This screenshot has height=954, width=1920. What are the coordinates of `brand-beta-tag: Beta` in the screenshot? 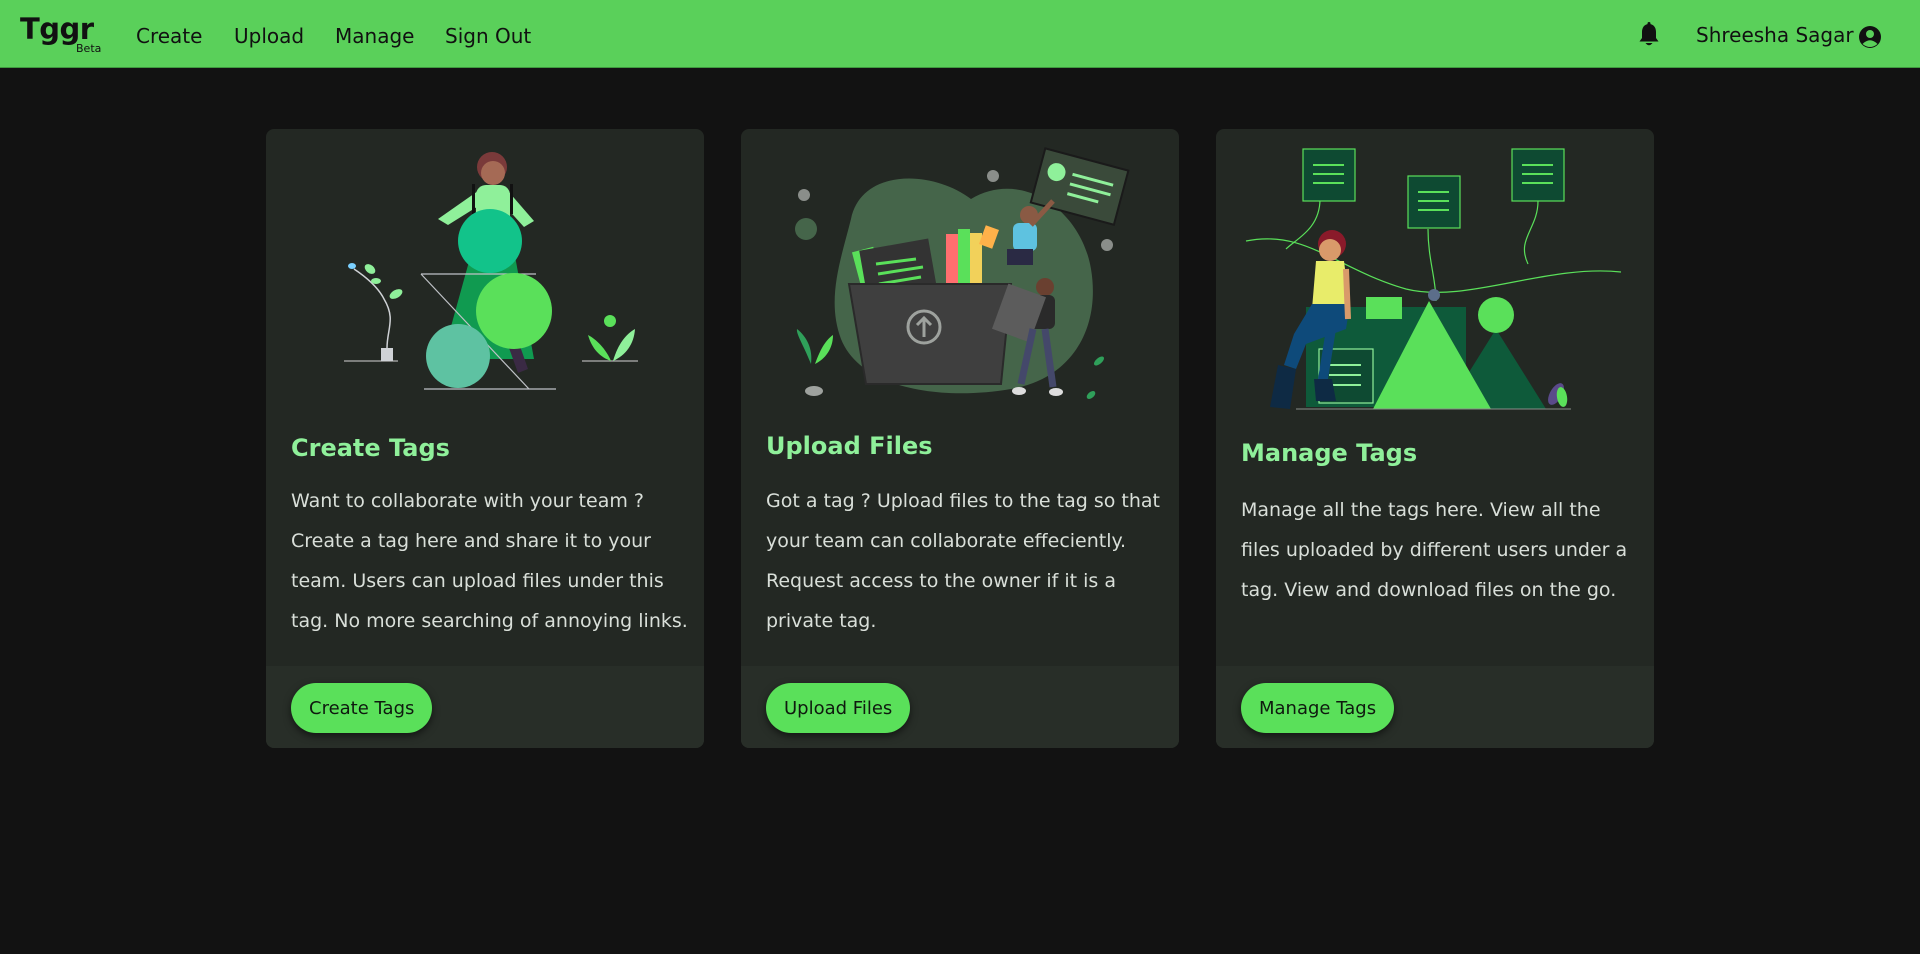 It's located at (89, 48).